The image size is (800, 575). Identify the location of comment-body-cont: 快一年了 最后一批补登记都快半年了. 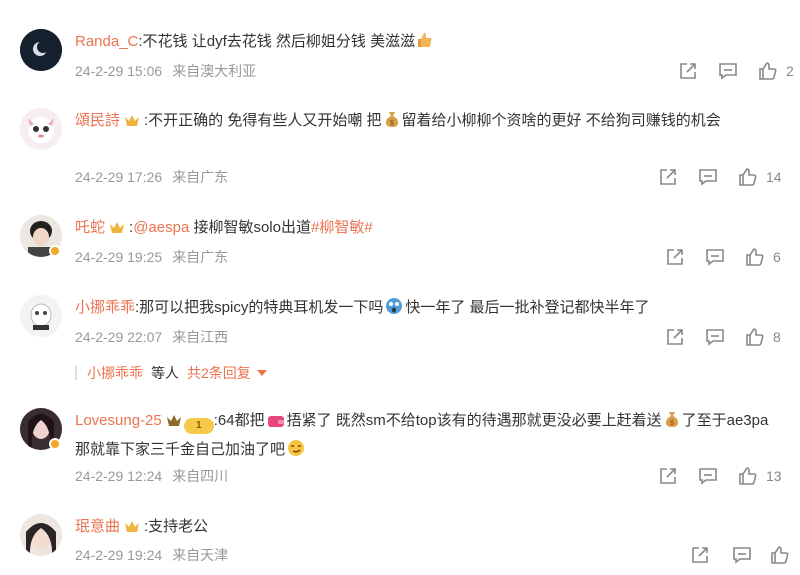
(527, 307).